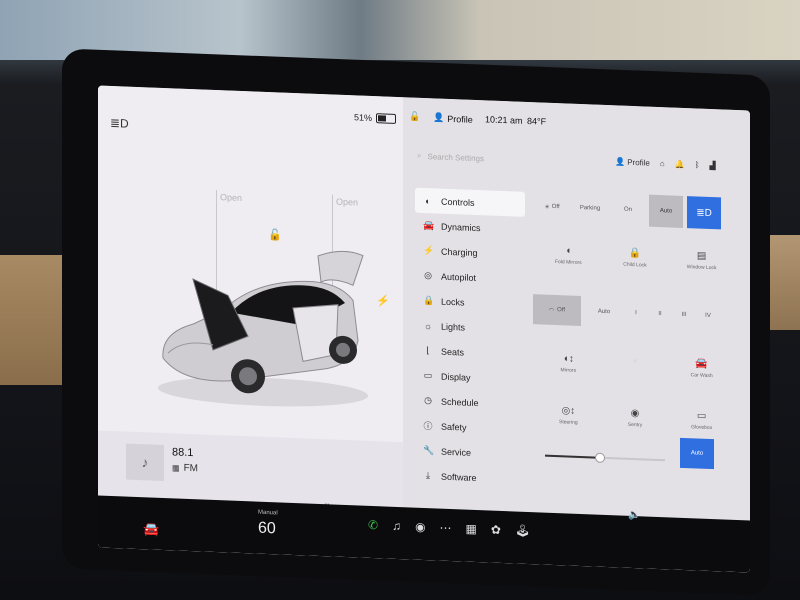  Describe the element at coordinates (429, 300) in the screenshot. I see `lock-icon: 🔒` at that location.